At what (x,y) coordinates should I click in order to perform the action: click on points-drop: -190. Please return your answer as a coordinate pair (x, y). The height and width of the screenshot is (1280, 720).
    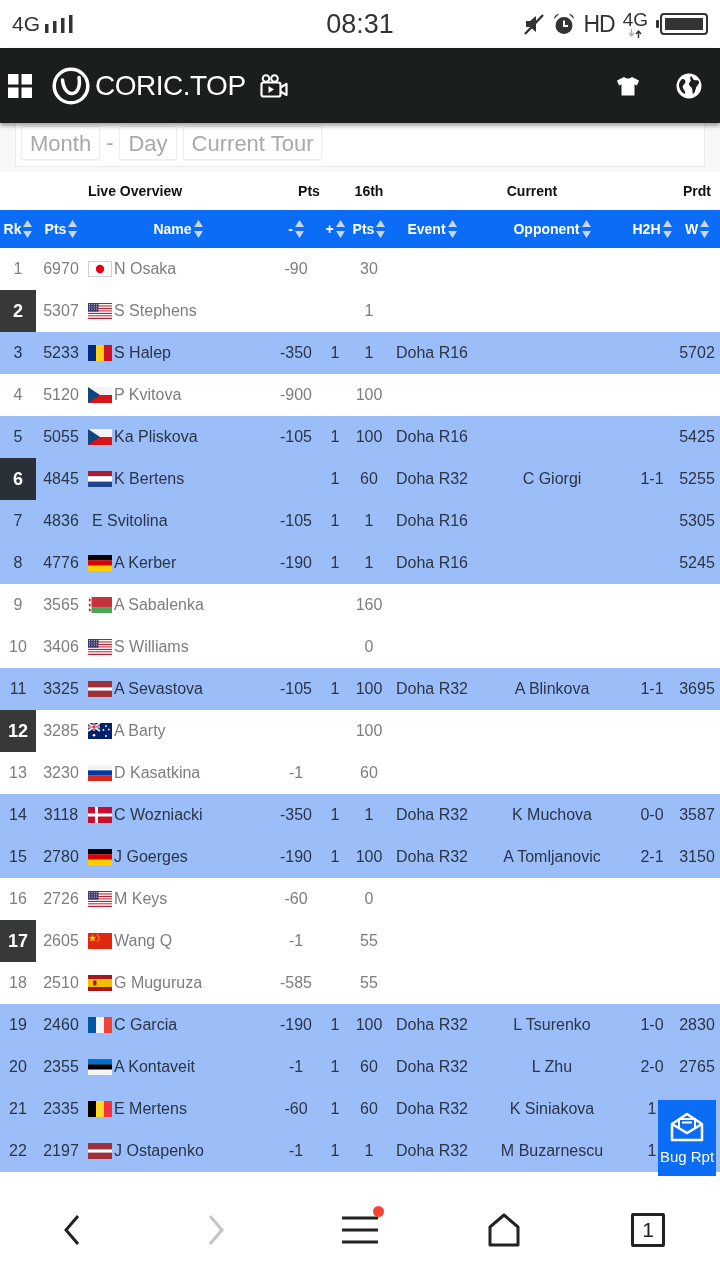
    Looking at the image, I should click on (296, 1025).